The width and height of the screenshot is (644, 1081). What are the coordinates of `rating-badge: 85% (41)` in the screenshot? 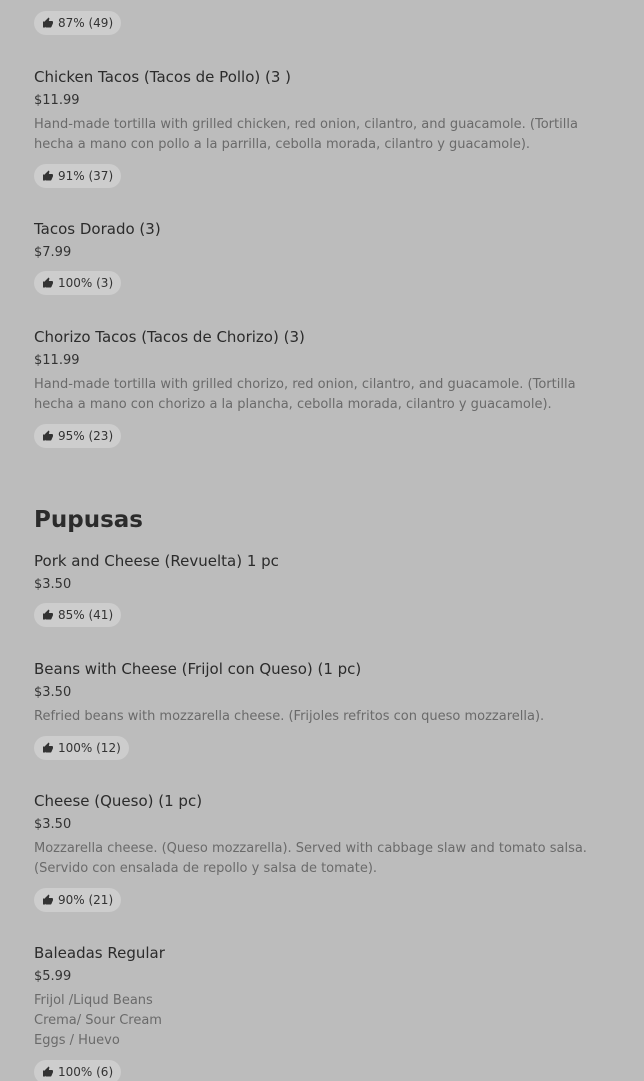 It's located at (78, 615).